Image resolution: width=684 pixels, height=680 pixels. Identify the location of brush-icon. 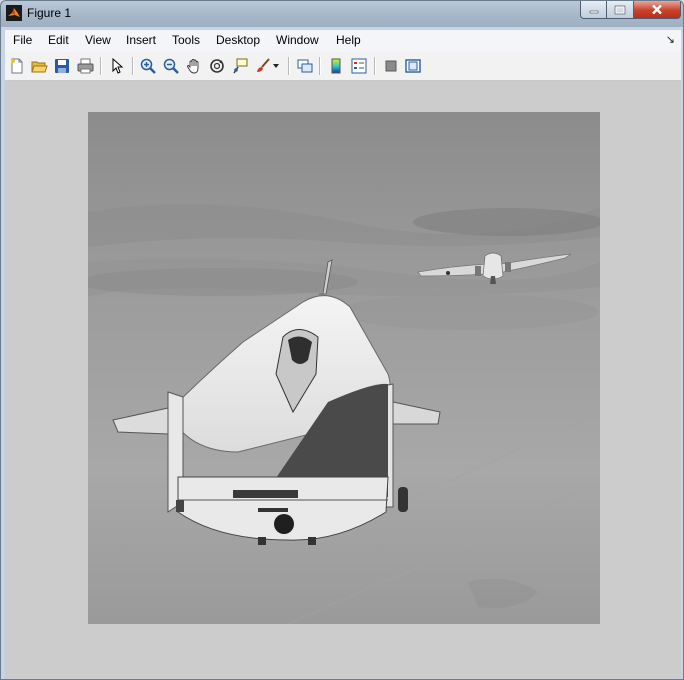
(263, 65).